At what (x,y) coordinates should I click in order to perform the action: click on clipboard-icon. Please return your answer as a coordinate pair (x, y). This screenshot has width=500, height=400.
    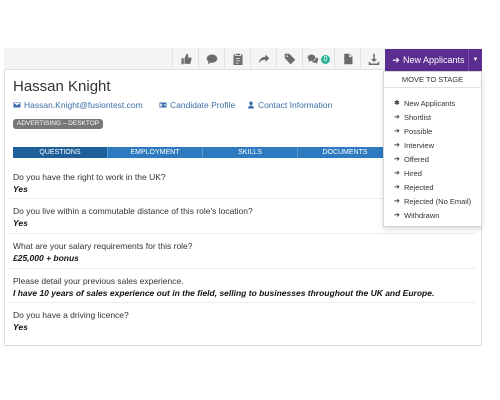
    Looking at the image, I should click on (237, 59).